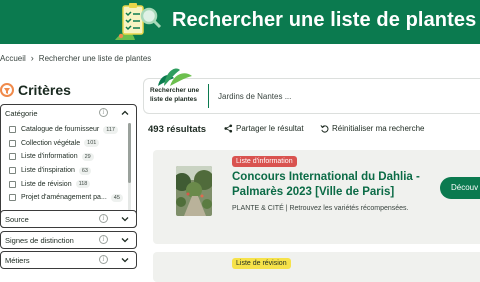  Describe the element at coordinates (378, 128) in the screenshot. I see `reset-label: Réinitialiser ma recherche` at that location.